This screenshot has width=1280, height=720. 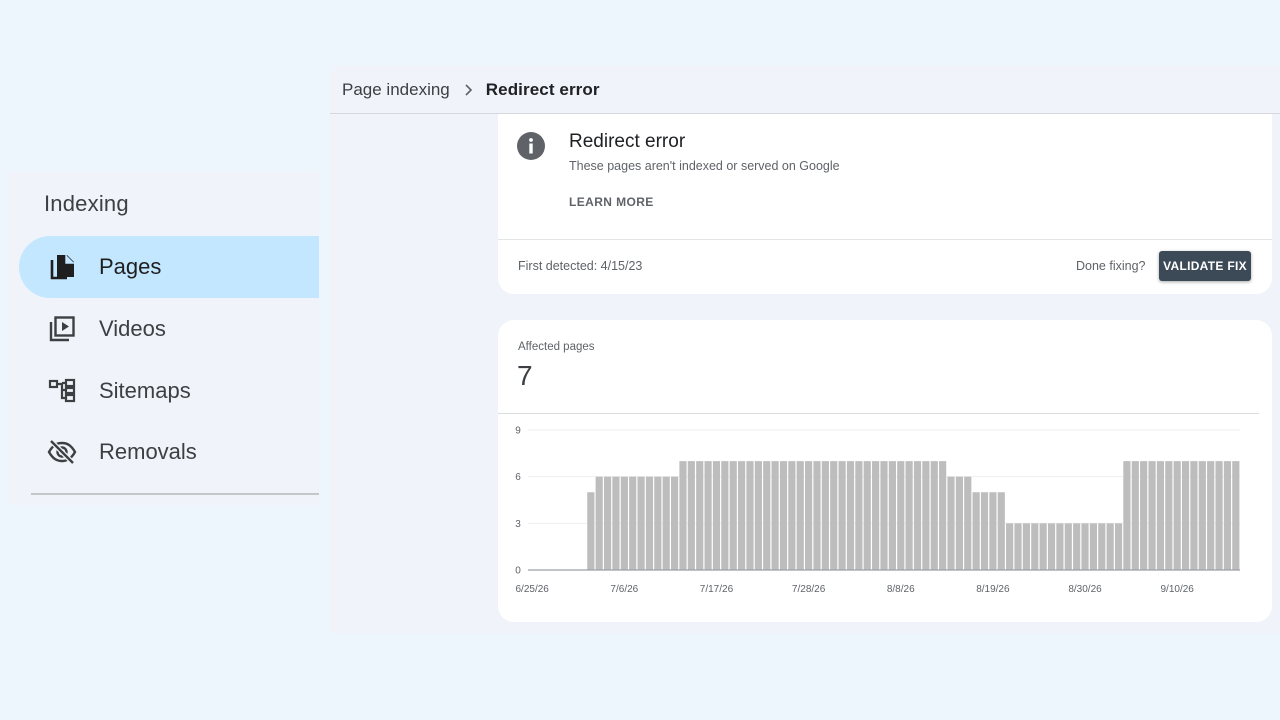 What do you see at coordinates (62, 329) in the screenshot?
I see `video-library-icon` at bounding box center [62, 329].